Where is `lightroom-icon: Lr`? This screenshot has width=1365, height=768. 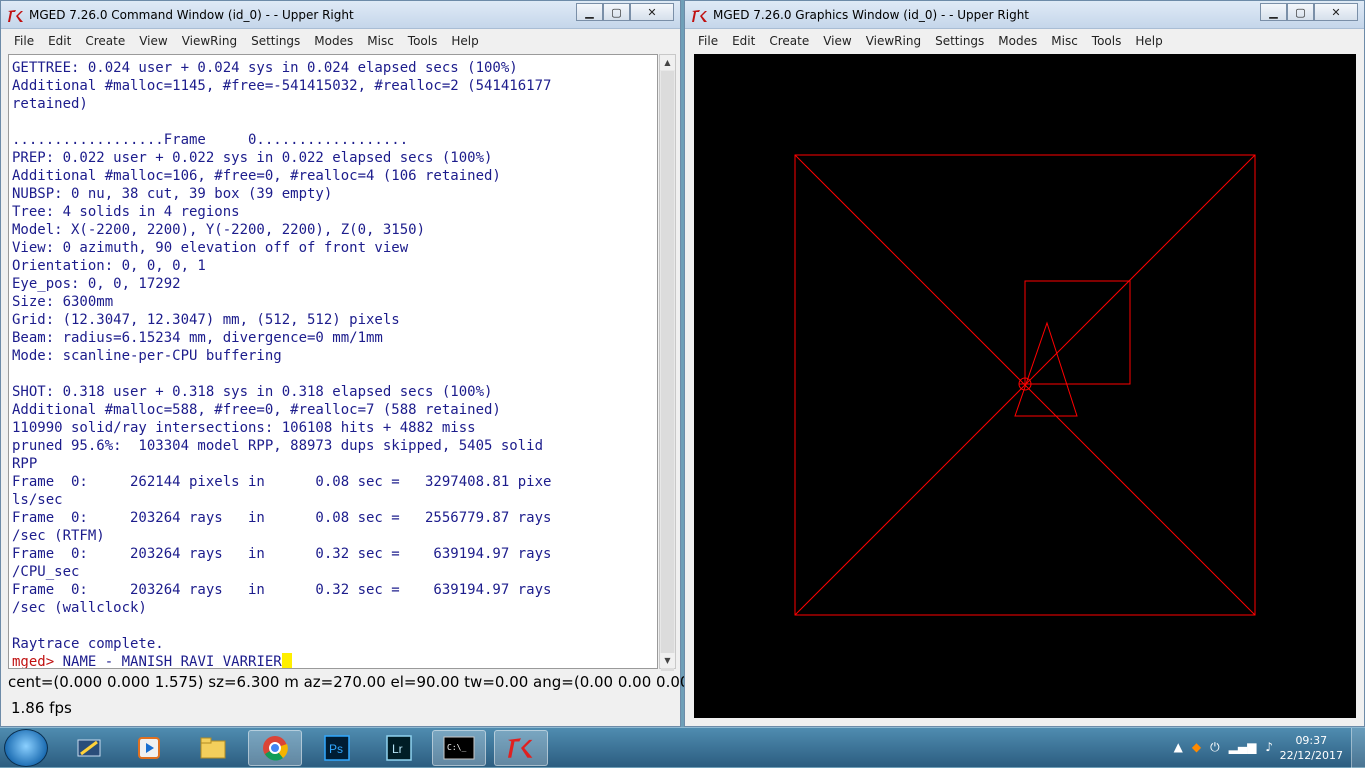
lightroom-icon: Lr is located at coordinates (399, 748).